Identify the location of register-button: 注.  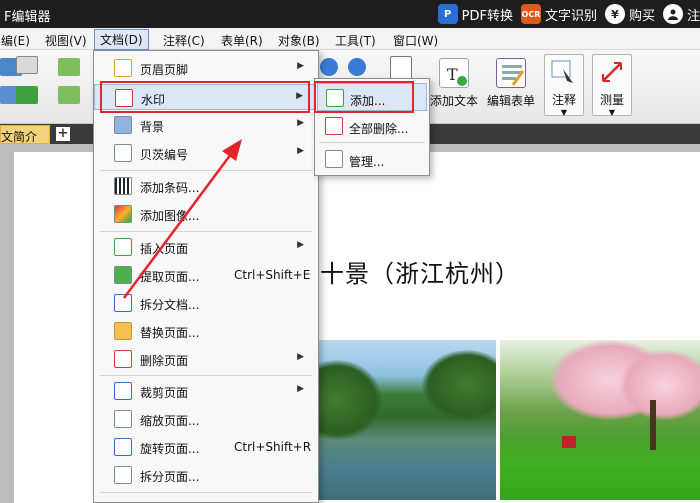
(681, 14).